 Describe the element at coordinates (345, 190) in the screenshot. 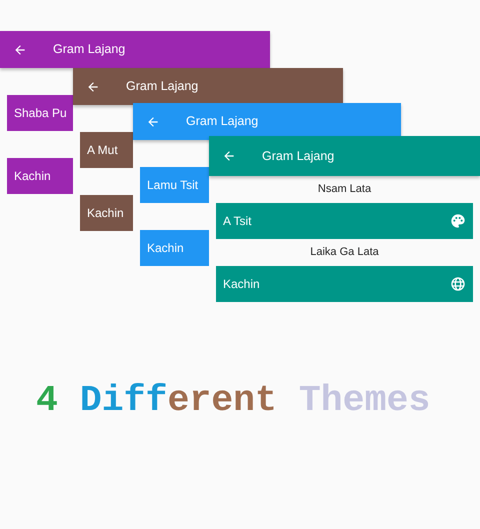

I see `section-label: Nsam Lata` at that location.